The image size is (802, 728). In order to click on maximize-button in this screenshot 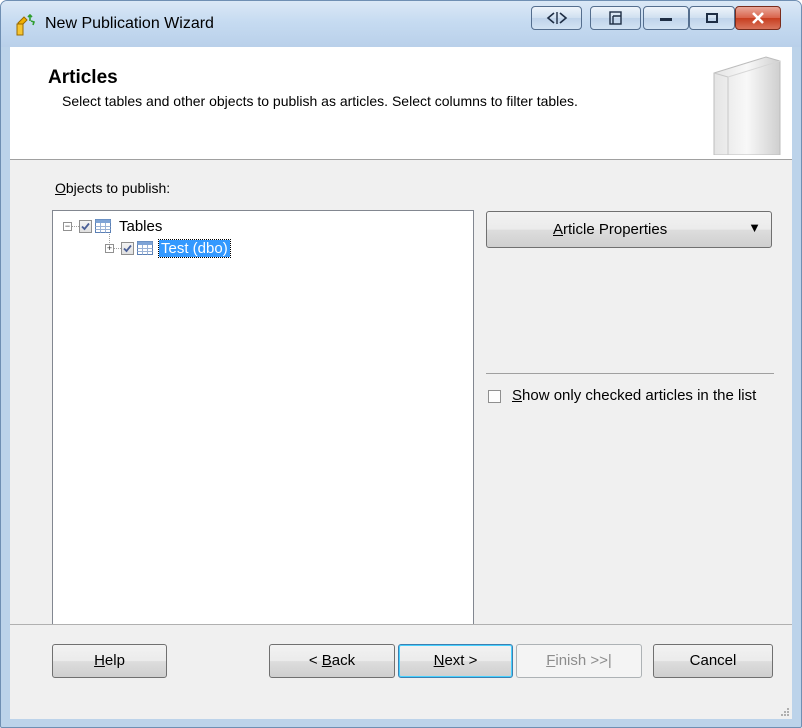, I will do `click(712, 18)`.